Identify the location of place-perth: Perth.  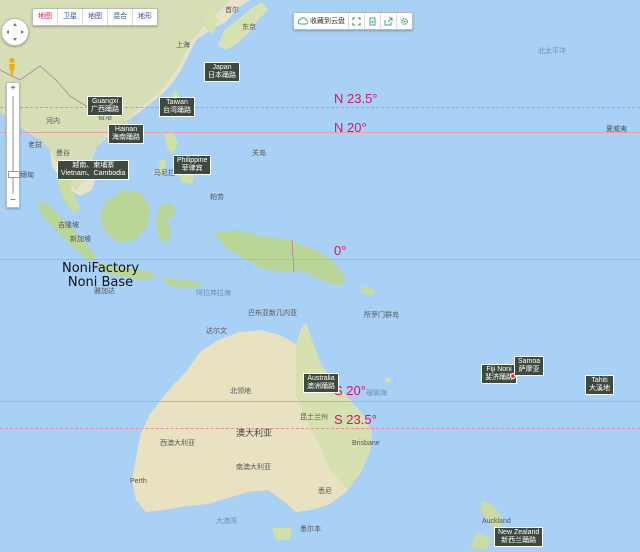
(138, 481).